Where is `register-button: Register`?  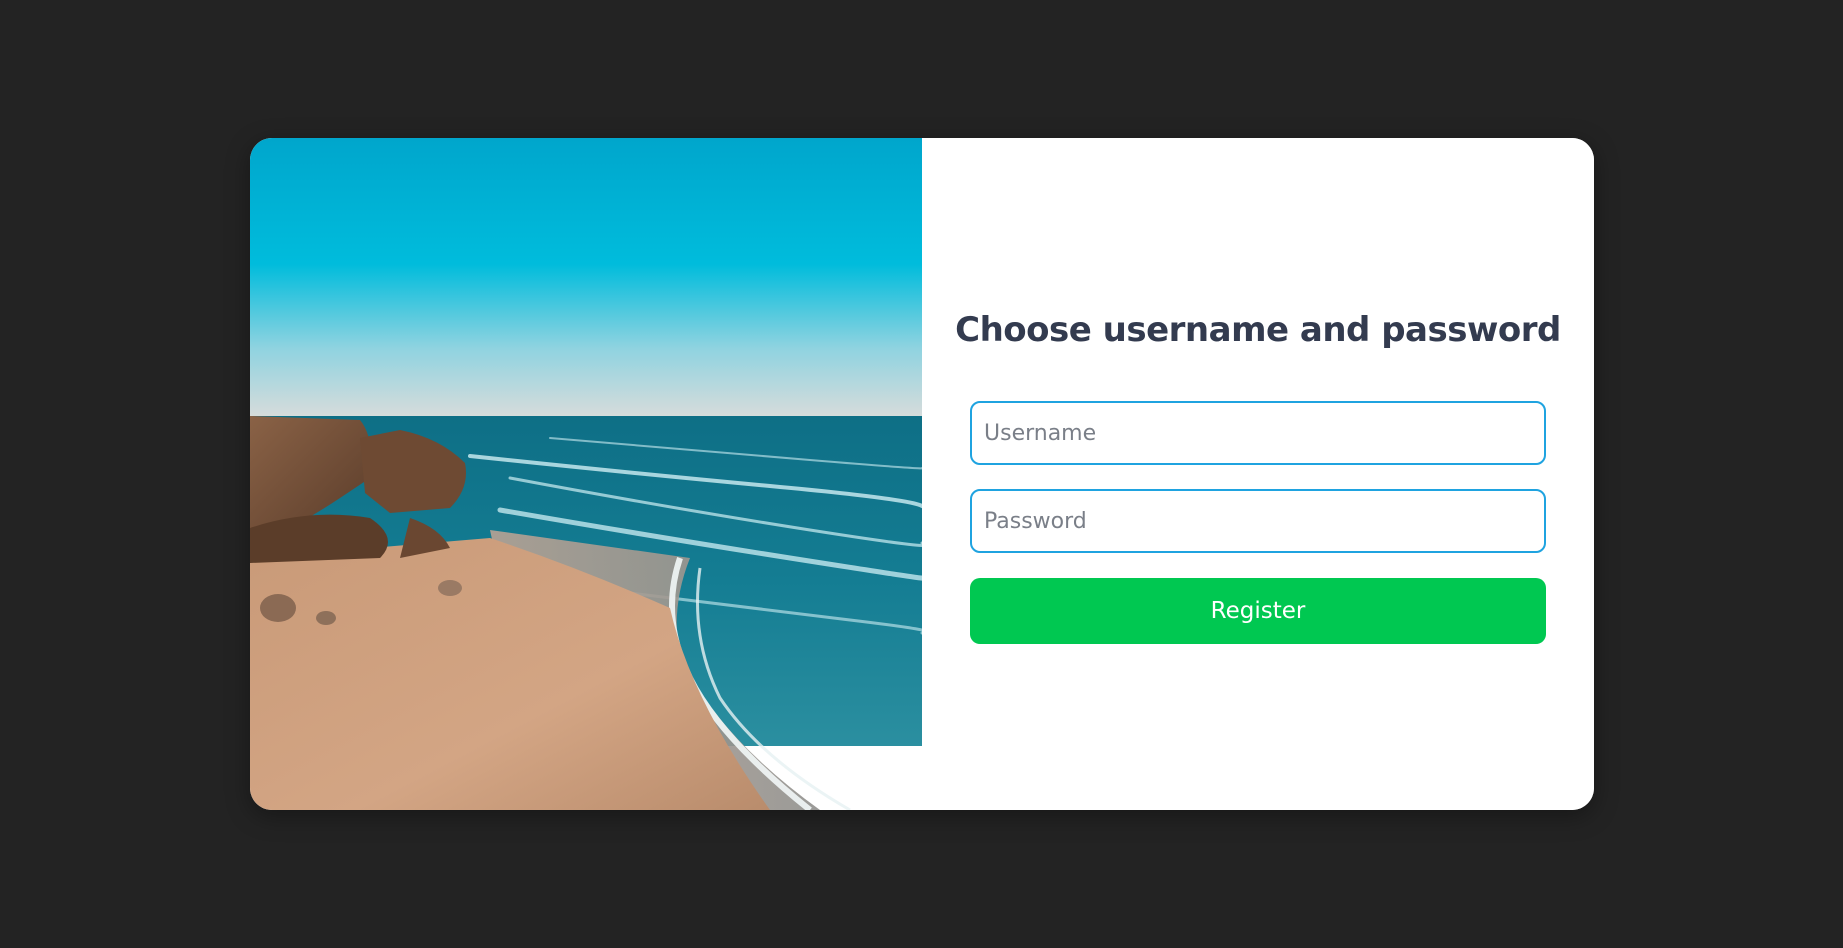 register-button: Register is located at coordinates (1258, 611).